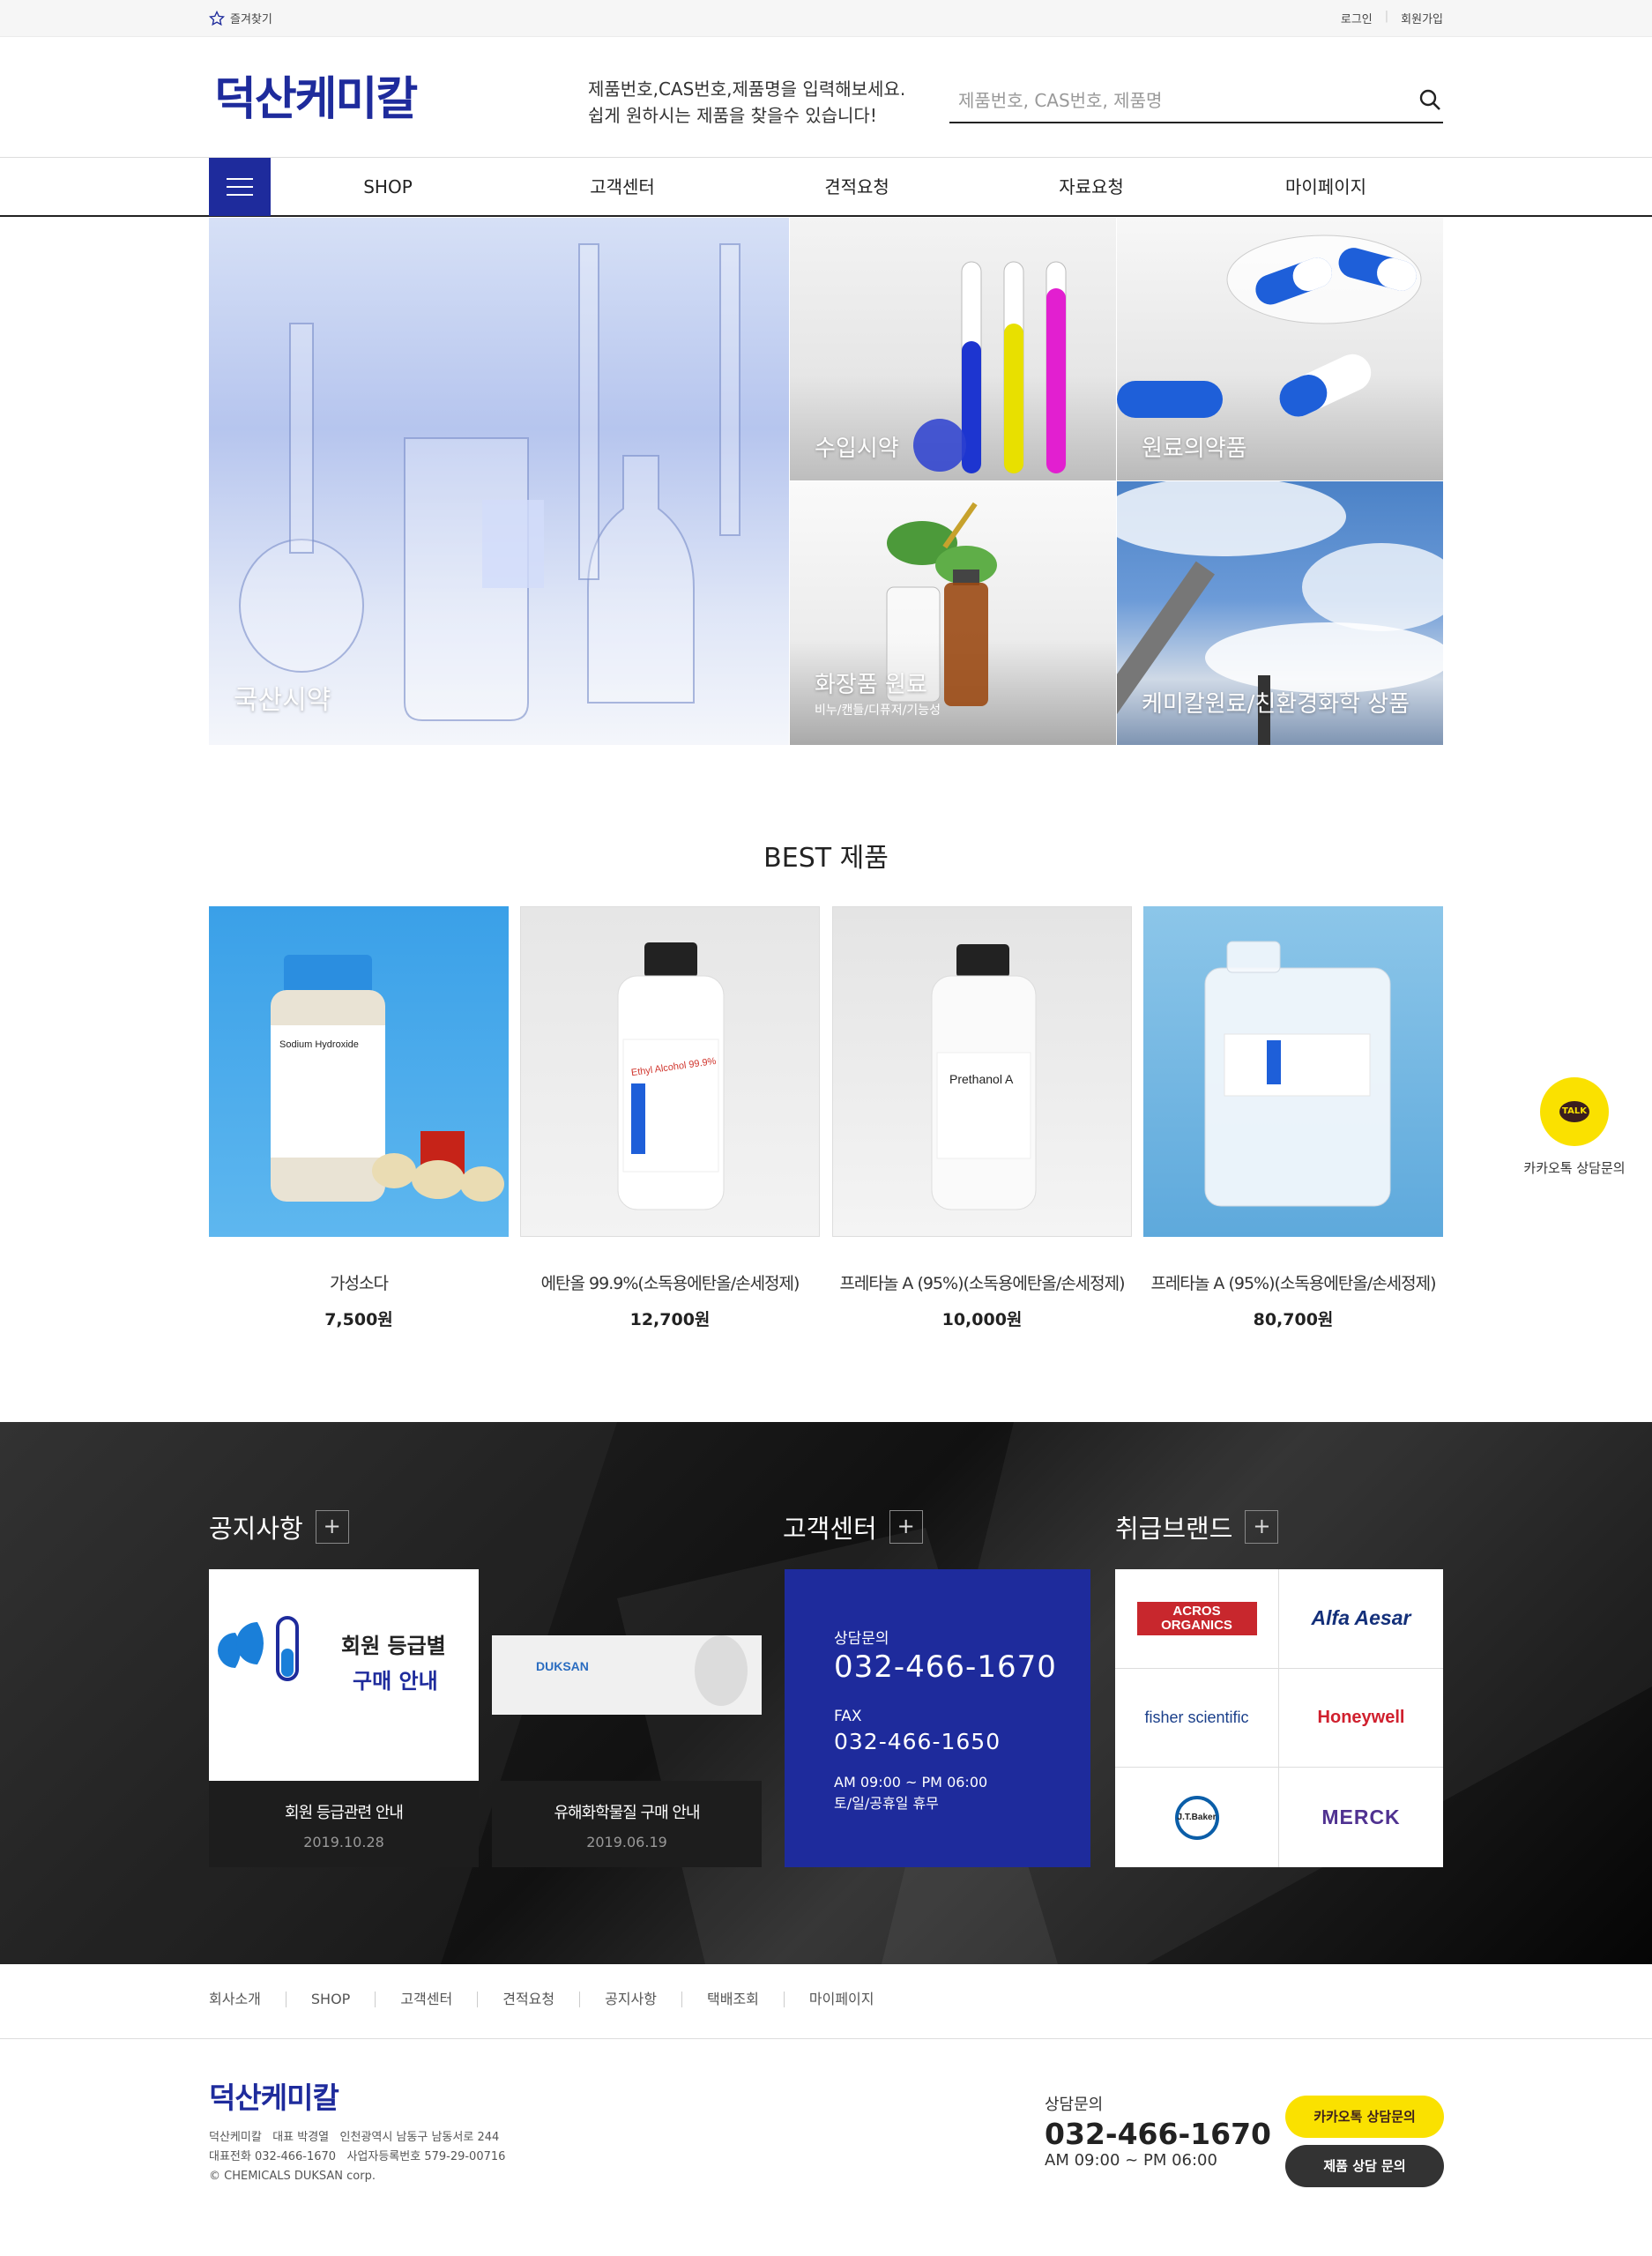 The width and height of the screenshot is (1652, 2256). I want to click on product-label-text: Prethanol A, so click(981, 1079).